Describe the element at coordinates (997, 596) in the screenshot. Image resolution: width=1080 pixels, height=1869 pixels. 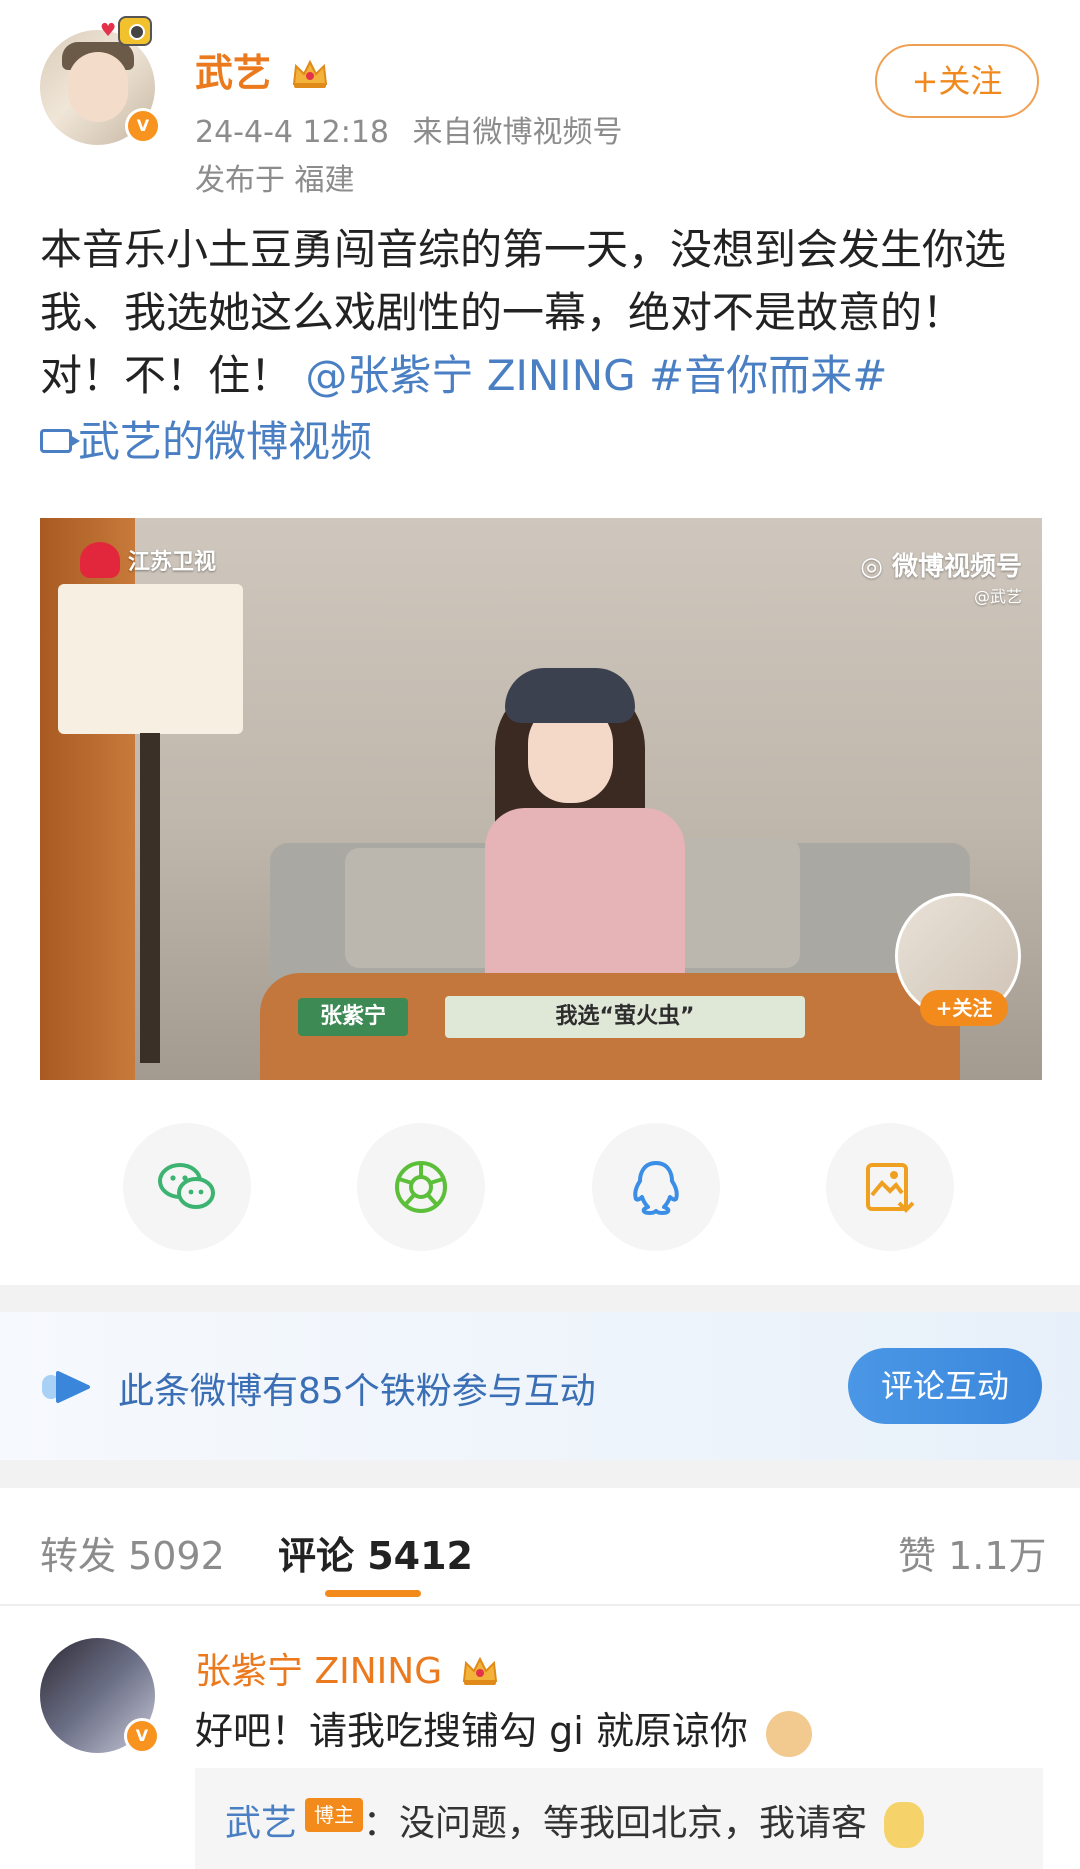
I see `watermark-handle: @武艺` at that location.